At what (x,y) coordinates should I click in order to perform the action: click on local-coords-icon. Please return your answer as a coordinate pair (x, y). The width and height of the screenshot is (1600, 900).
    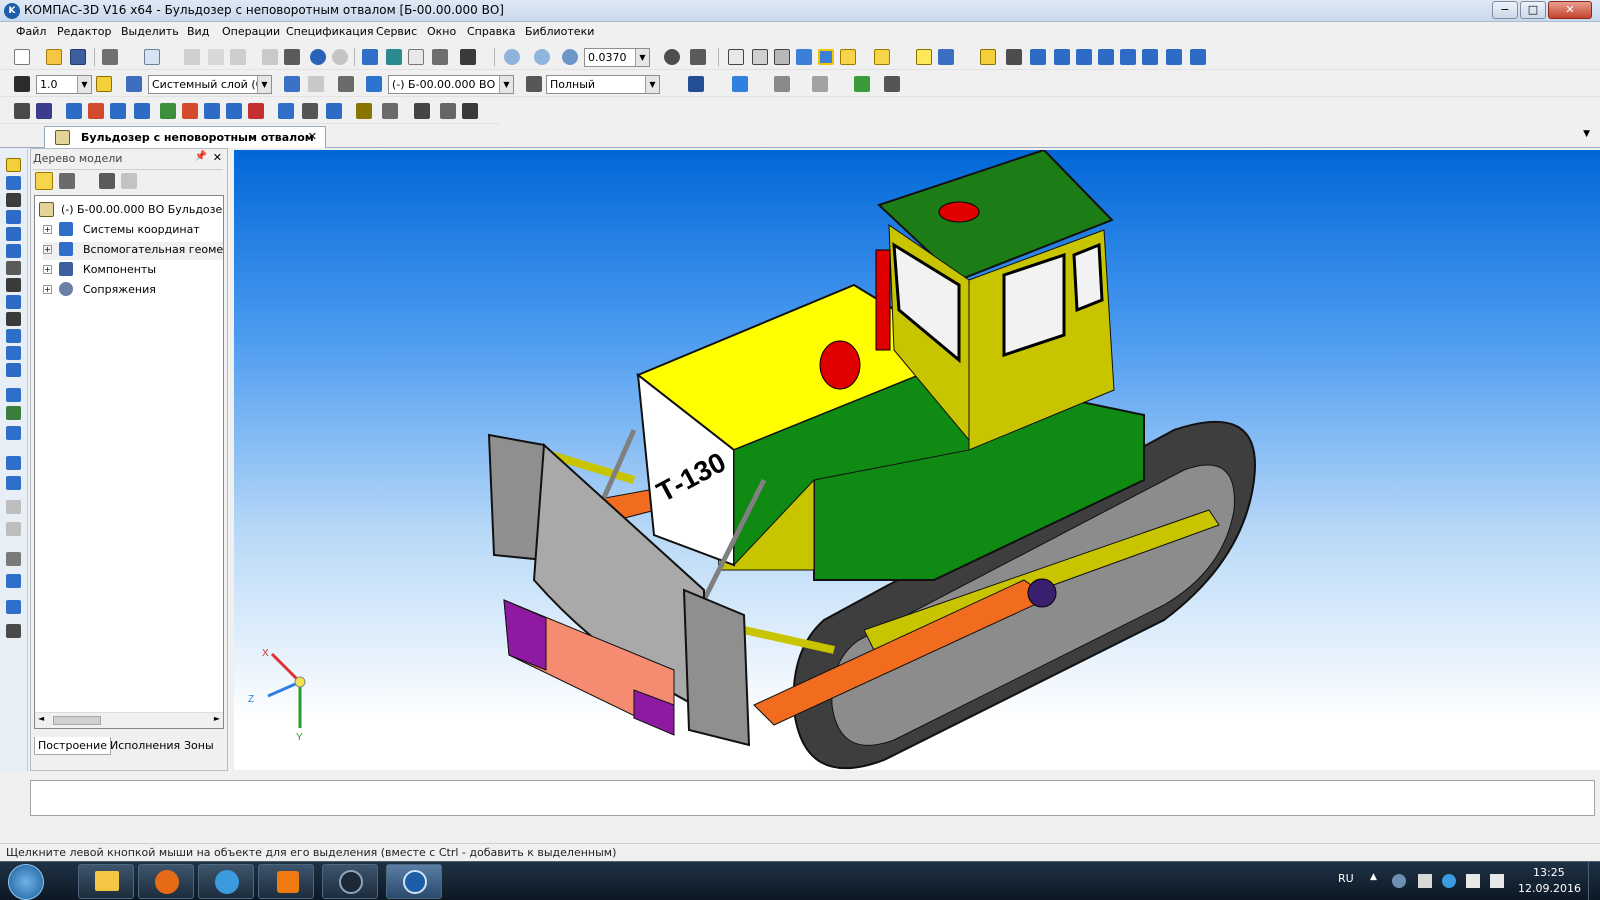
    Looking at the image, I should click on (292, 84).